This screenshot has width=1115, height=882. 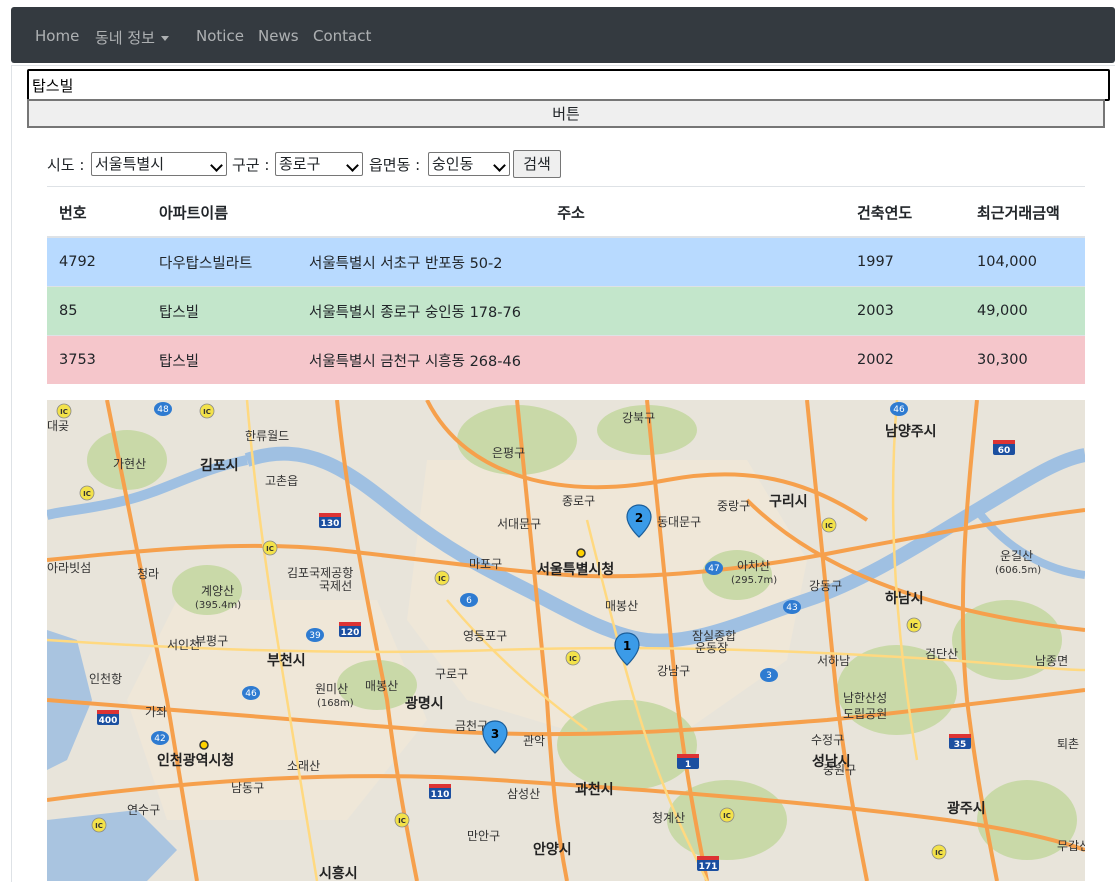 What do you see at coordinates (132, 37) in the screenshot?
I see `nav-neighborhood-dropdown: 동네 정보` at bounding box center [132, 37].